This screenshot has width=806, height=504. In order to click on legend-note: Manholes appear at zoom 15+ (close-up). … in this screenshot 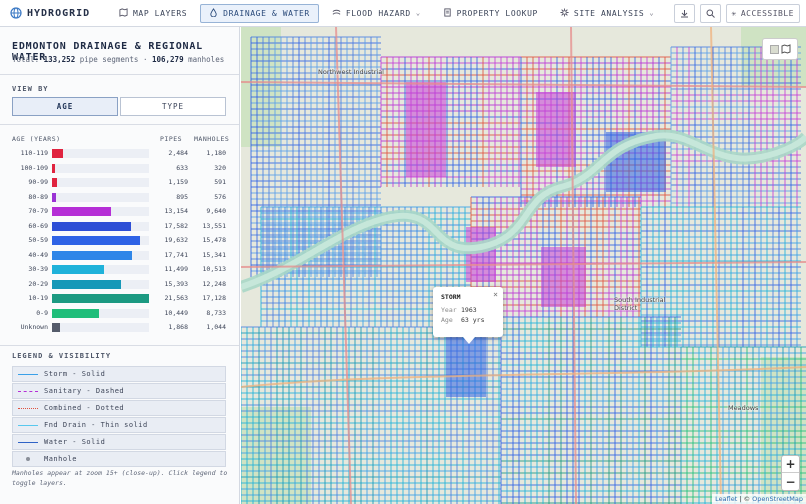, I will do `click(120, 478)`.